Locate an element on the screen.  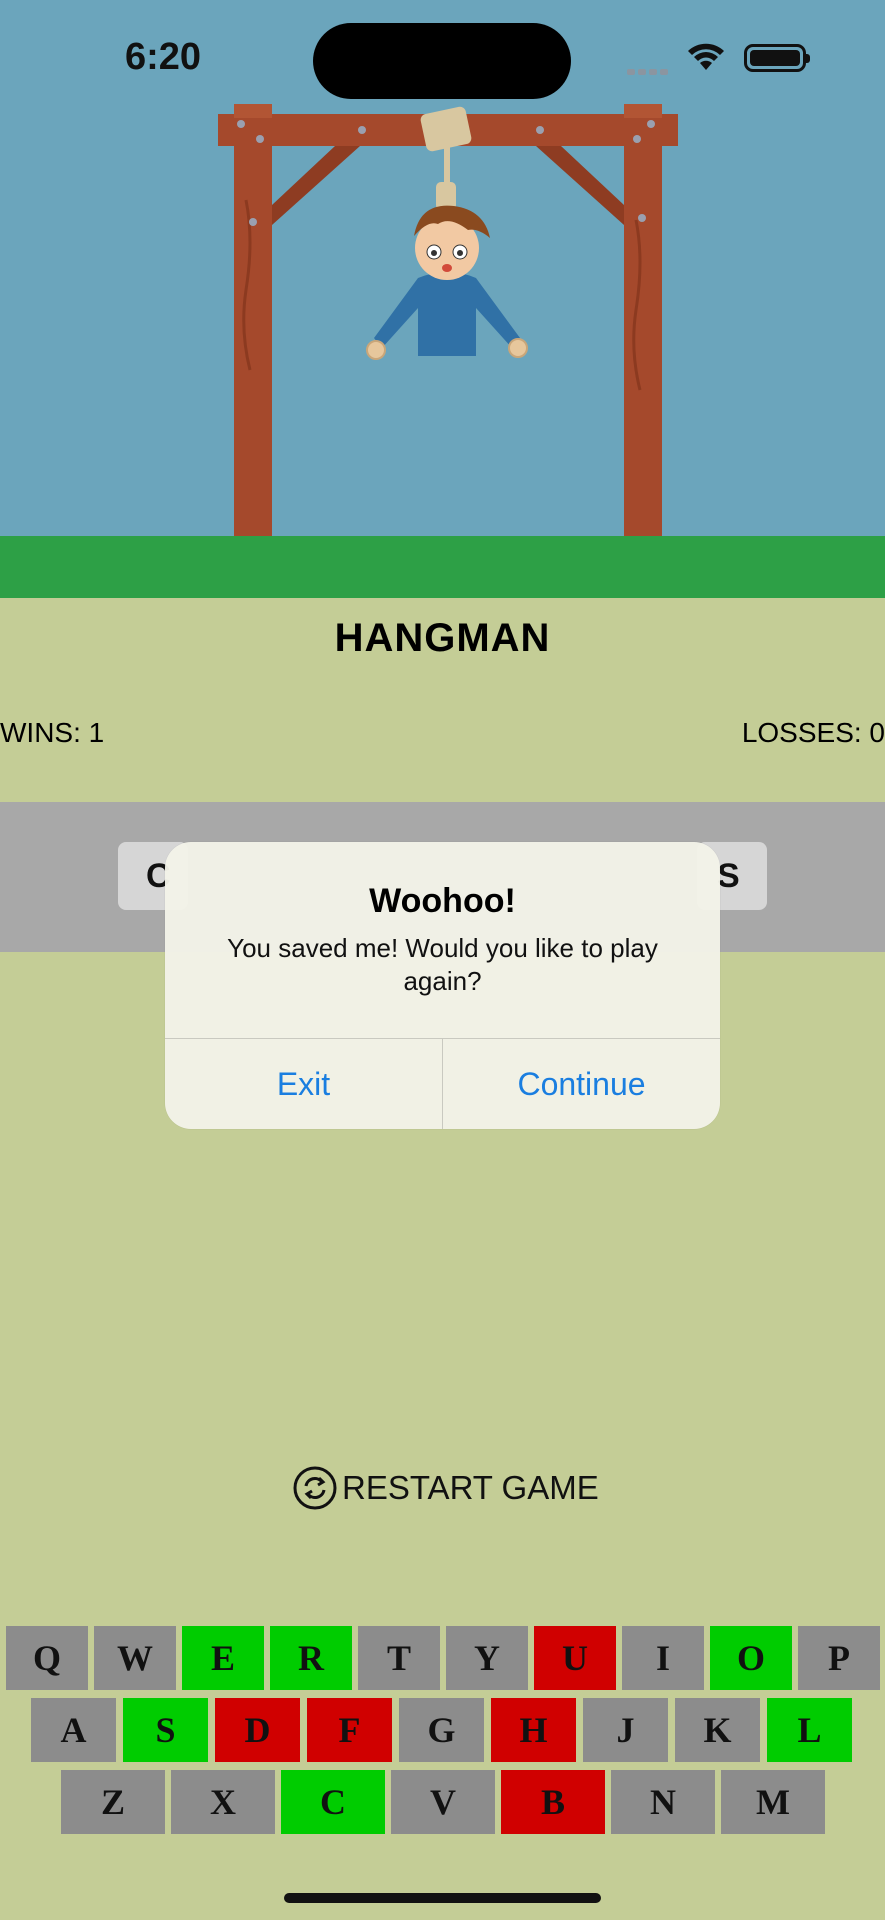
rope is located at coordinates (446, 158).